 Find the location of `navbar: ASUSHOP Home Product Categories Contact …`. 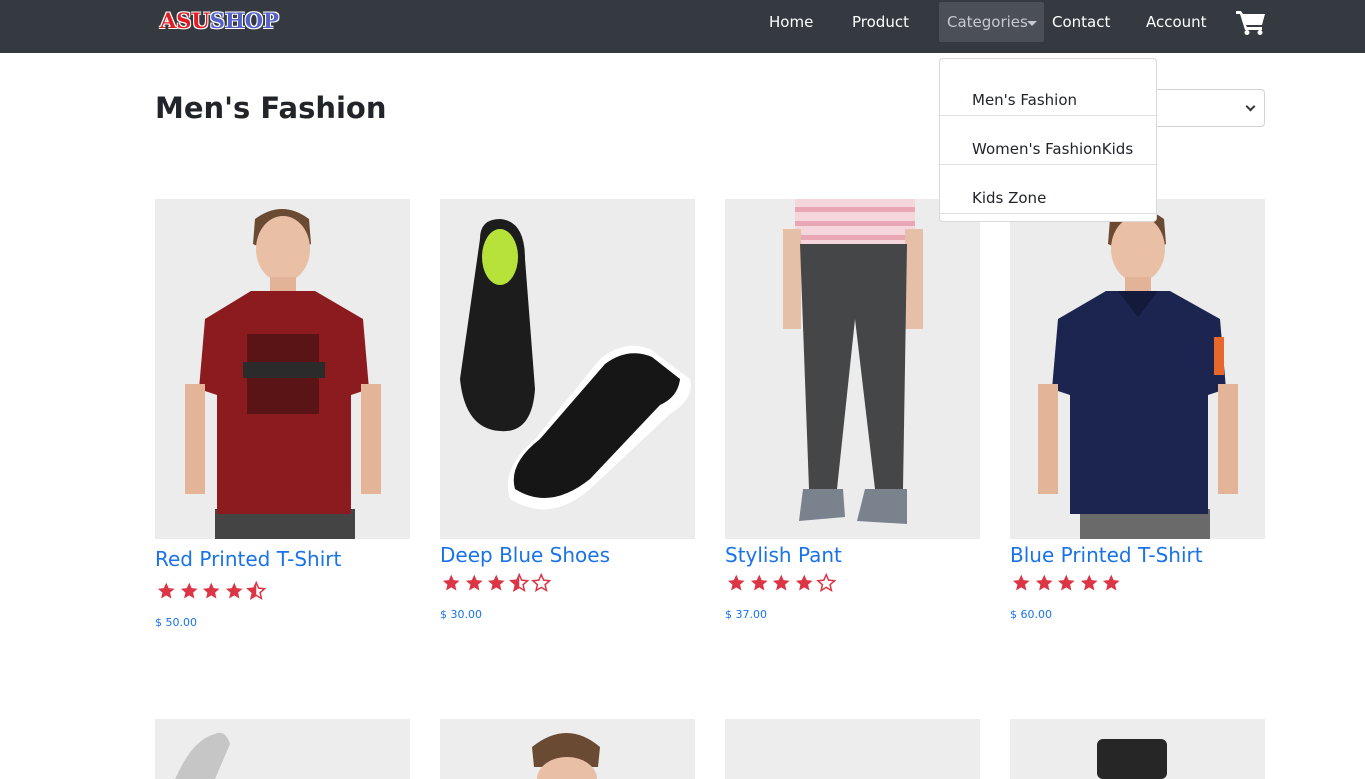

navbar: ASUSHOP Home Product Categories Contact … is located at coordinates (682, 26).